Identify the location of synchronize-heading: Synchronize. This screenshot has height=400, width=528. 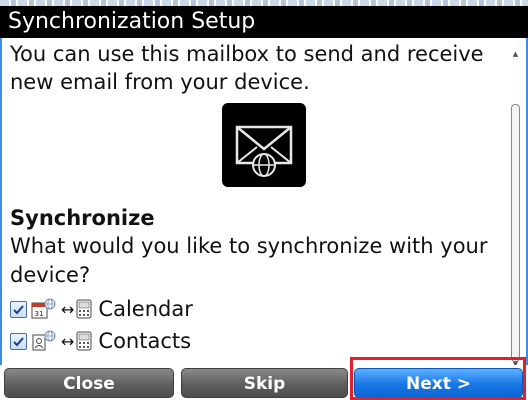
(82, 218).